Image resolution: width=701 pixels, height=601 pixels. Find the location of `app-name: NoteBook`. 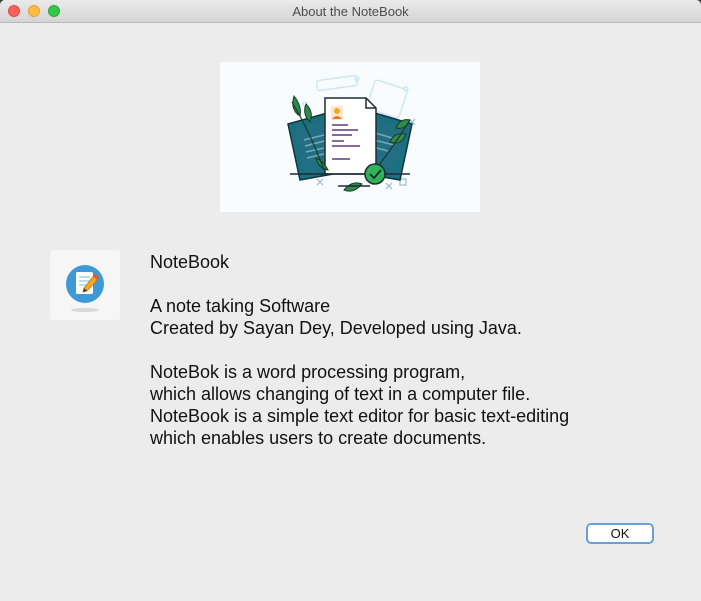

app-name: NoteBook is located at coordinates (190, 262).